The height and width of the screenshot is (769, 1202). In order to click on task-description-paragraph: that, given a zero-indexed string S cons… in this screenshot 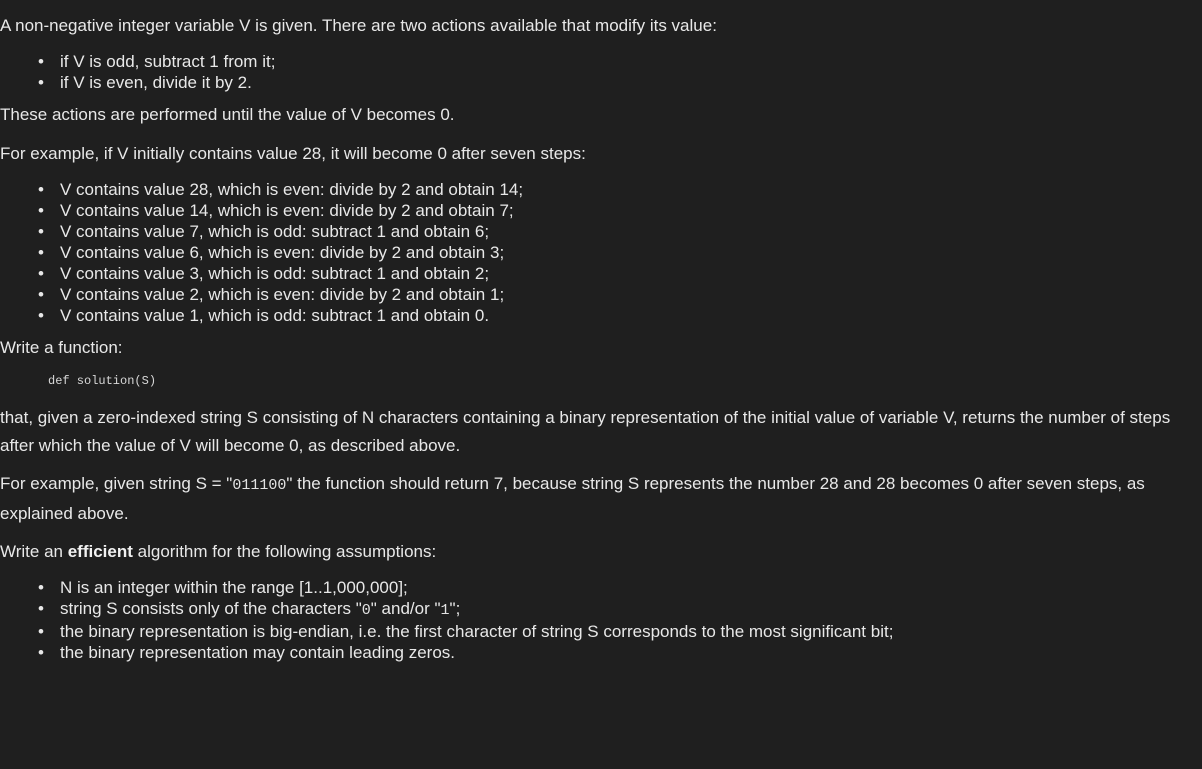, I will do `click(585, 431)`.